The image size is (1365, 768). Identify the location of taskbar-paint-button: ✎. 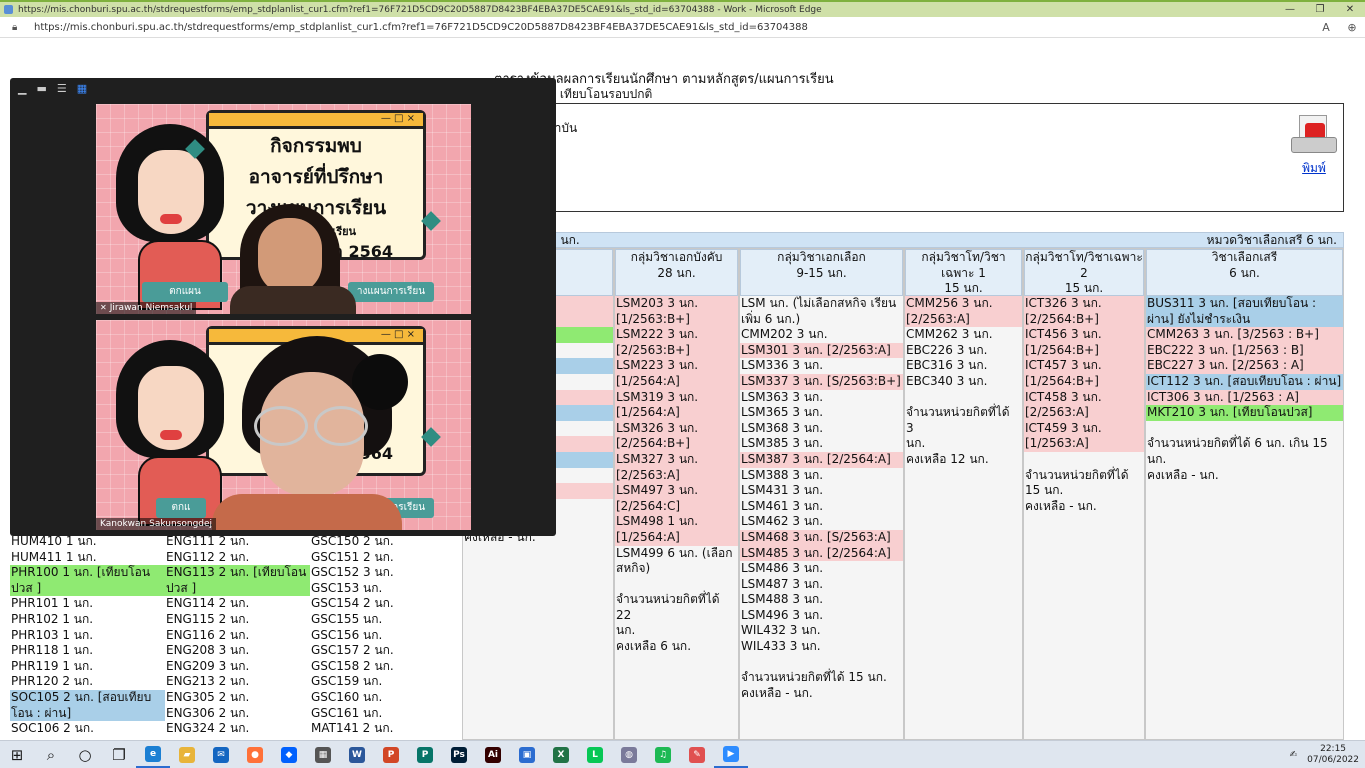
(697, 755).